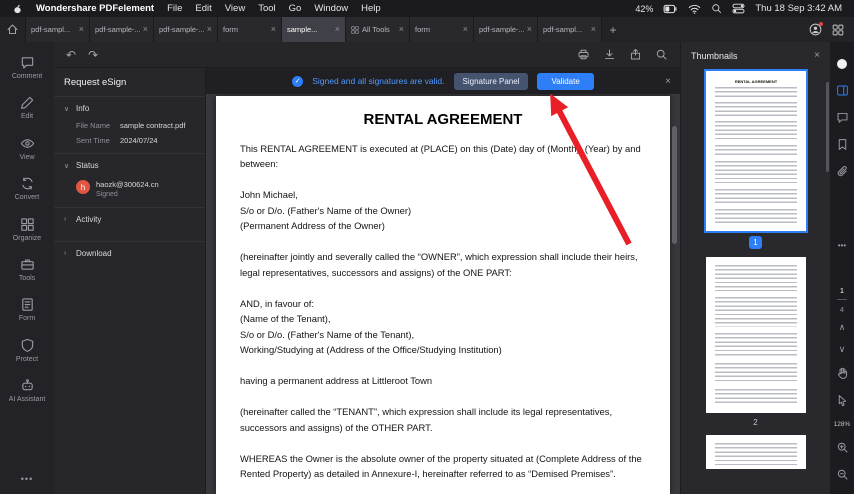 The width and height of the screenshot is (854, 494). What do you see at coordinates (129, 191) in the screenshot?
I see `signer-row: h haozk@300624.cn Signed` at bounding box center [129, 191].